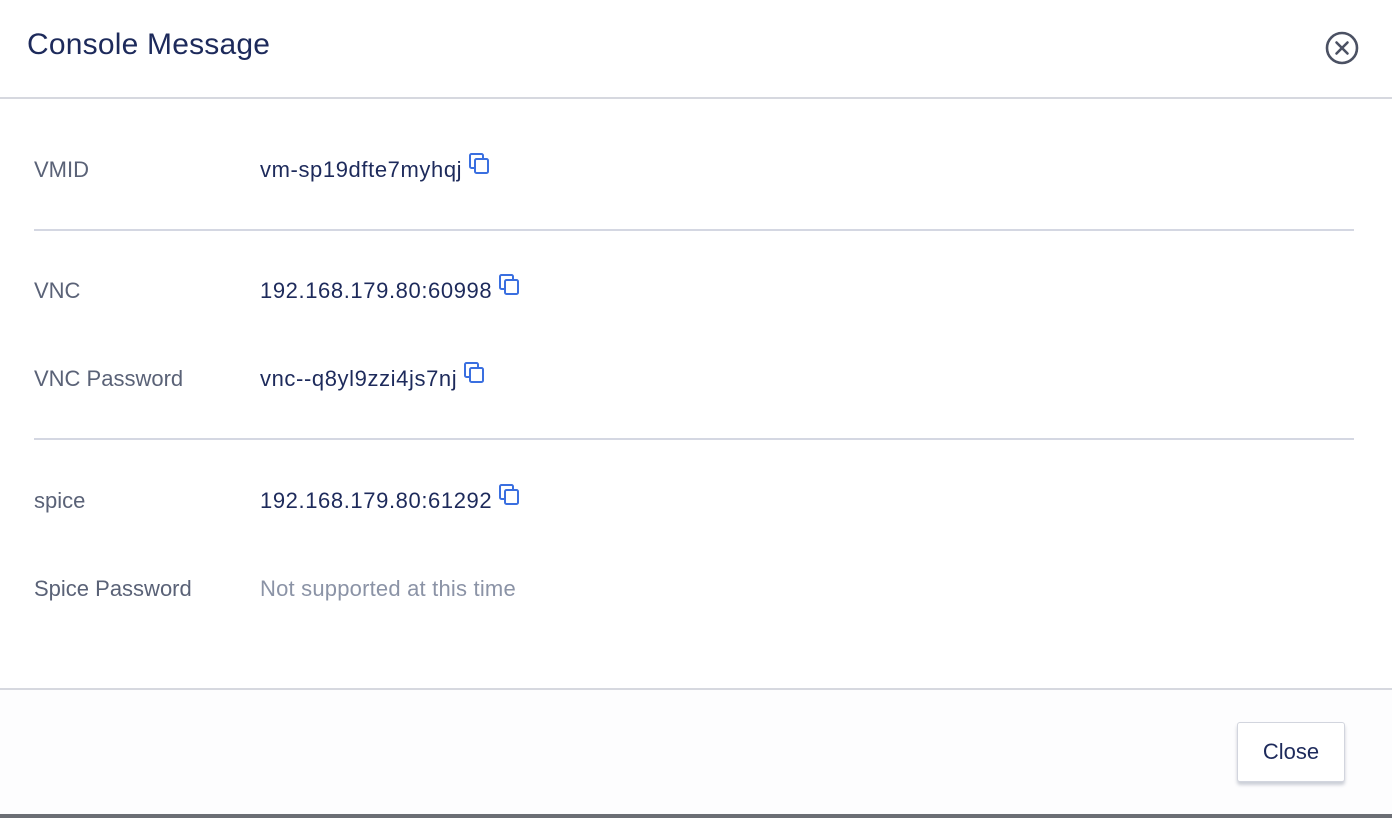 This screenshot has width=1392, height=818. I want to click on vnc-password-value: vnc--q8yl9zzi4js7nj, so click(372, 379).